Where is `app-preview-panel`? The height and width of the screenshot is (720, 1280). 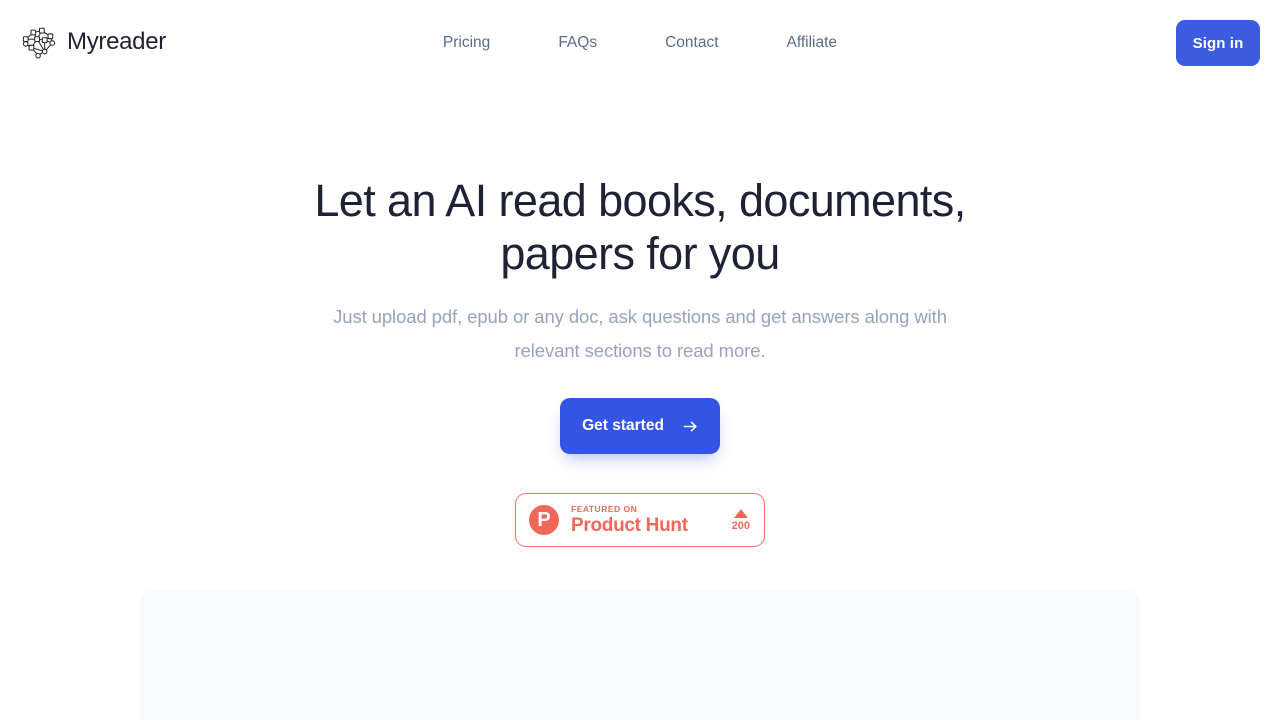
app-preview-panel is located at coordinates (640, 655).